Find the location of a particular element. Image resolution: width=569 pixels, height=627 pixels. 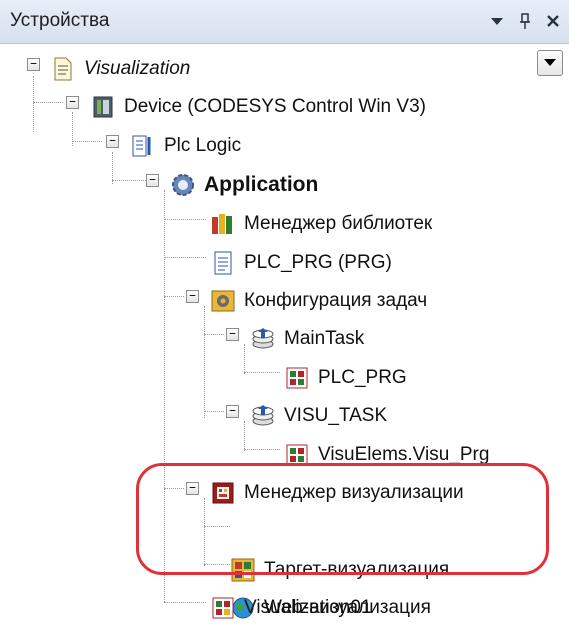

panel-titlebar: Устройства is located at coordinates (284, 22).